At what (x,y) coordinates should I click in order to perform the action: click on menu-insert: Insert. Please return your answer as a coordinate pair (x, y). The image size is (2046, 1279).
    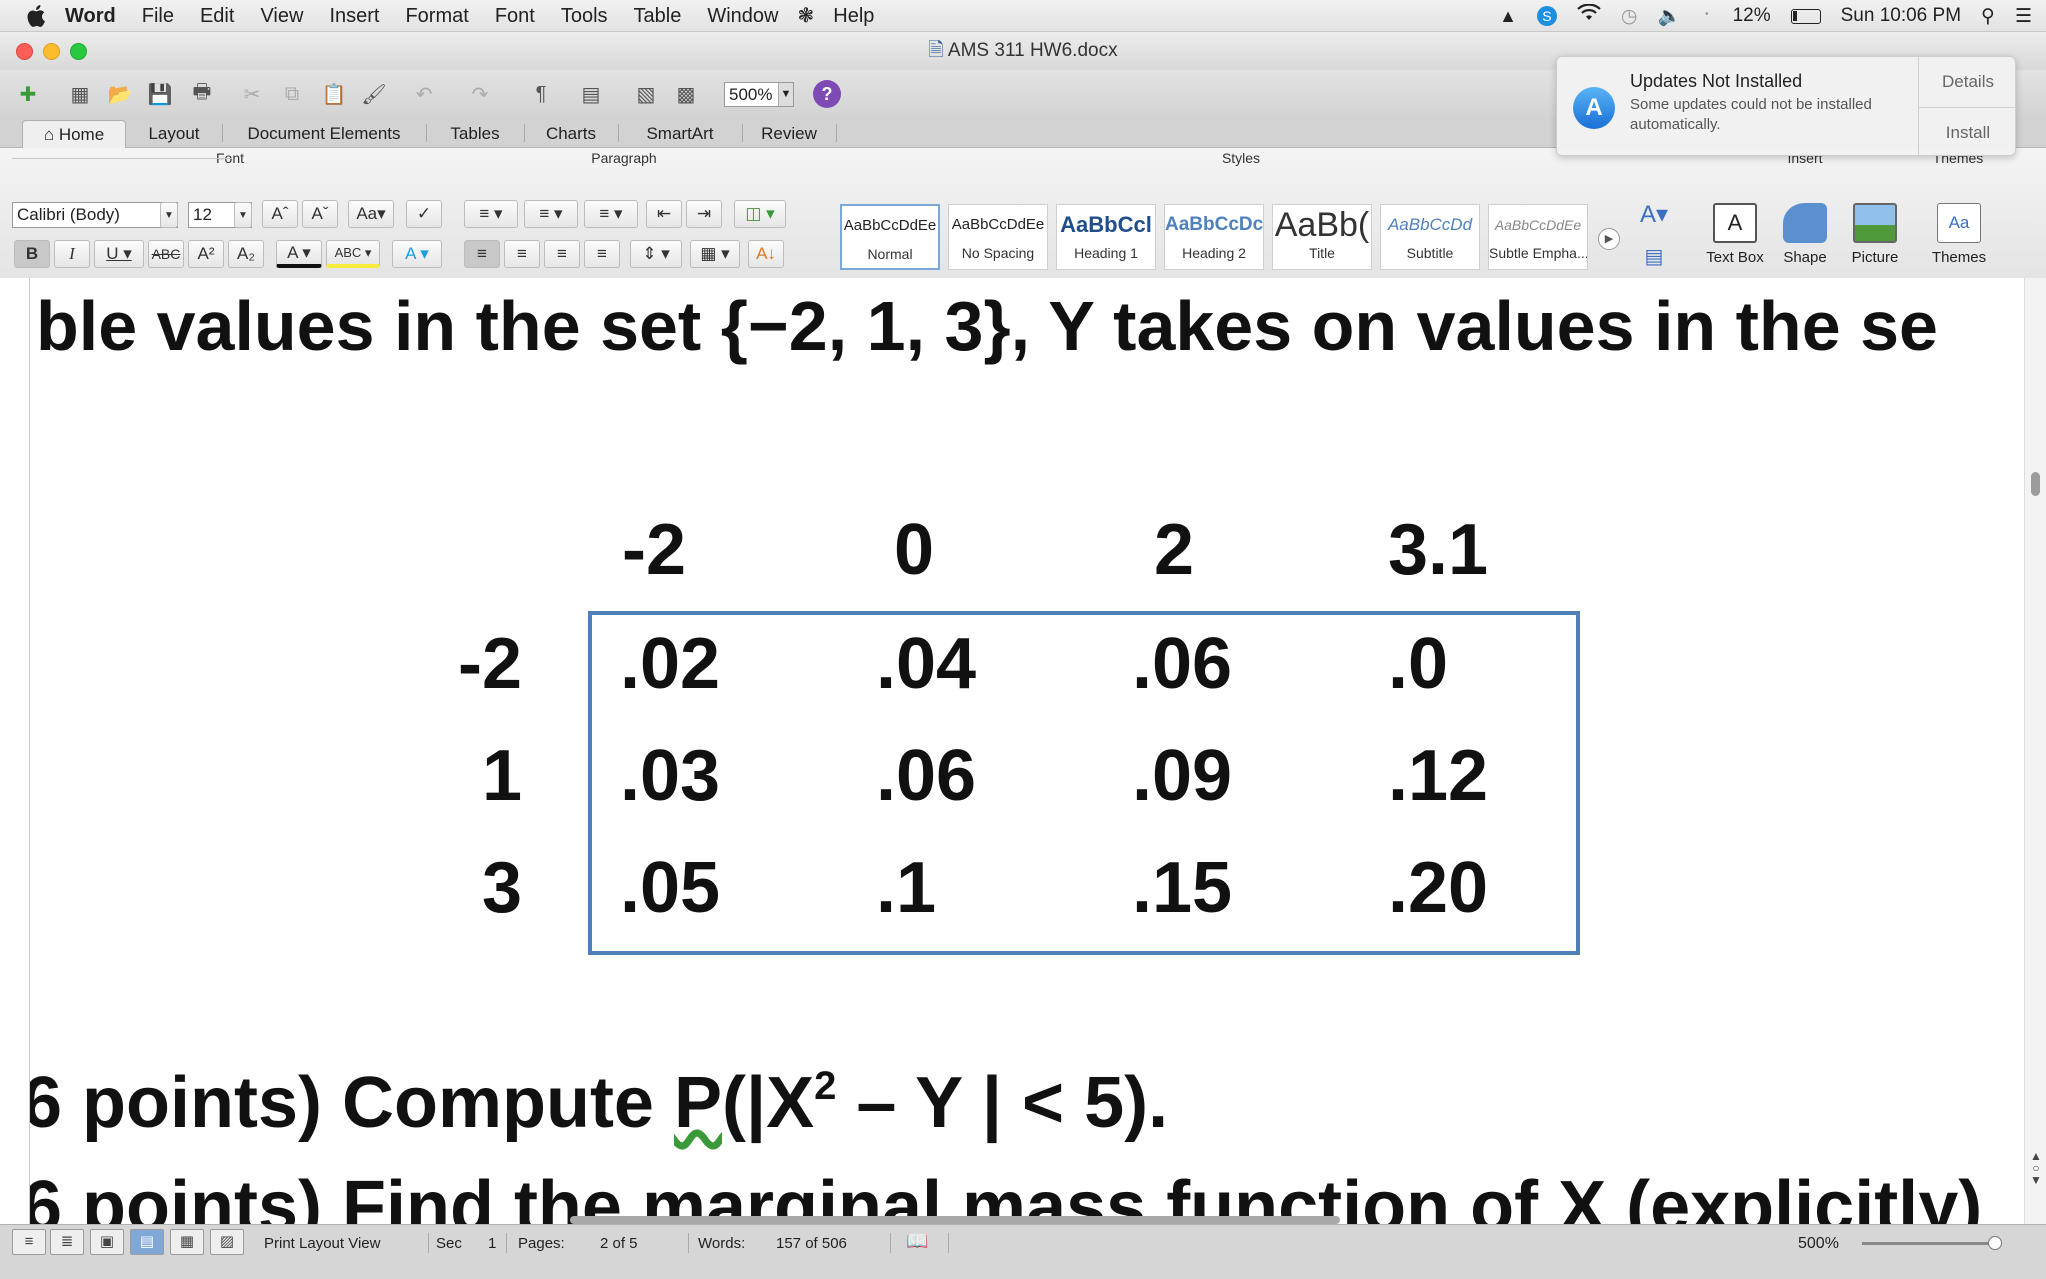
    Looking at the image, I should click on (354, 16).